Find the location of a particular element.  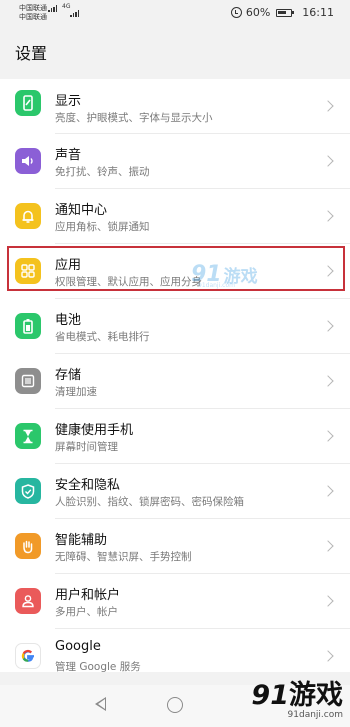

settings-item-storage: 存储 清理加速 is located at coordinates (175, 381).